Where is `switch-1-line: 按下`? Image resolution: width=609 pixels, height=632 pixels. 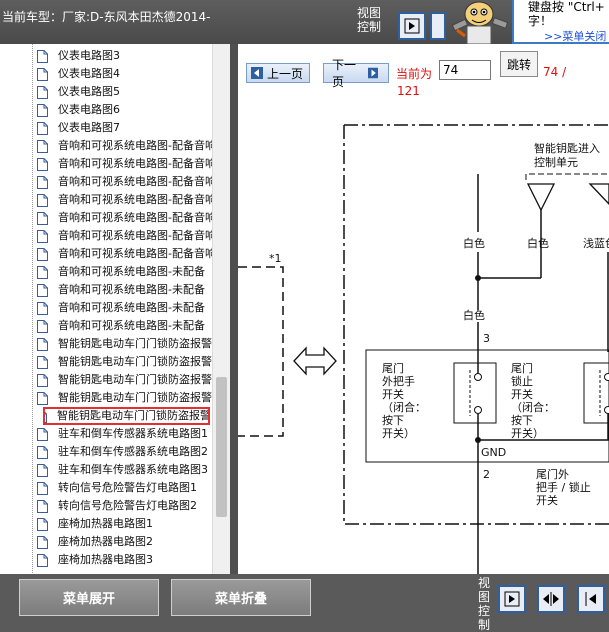 switch-1-line: 按下 is located at coordinates (404, 420).